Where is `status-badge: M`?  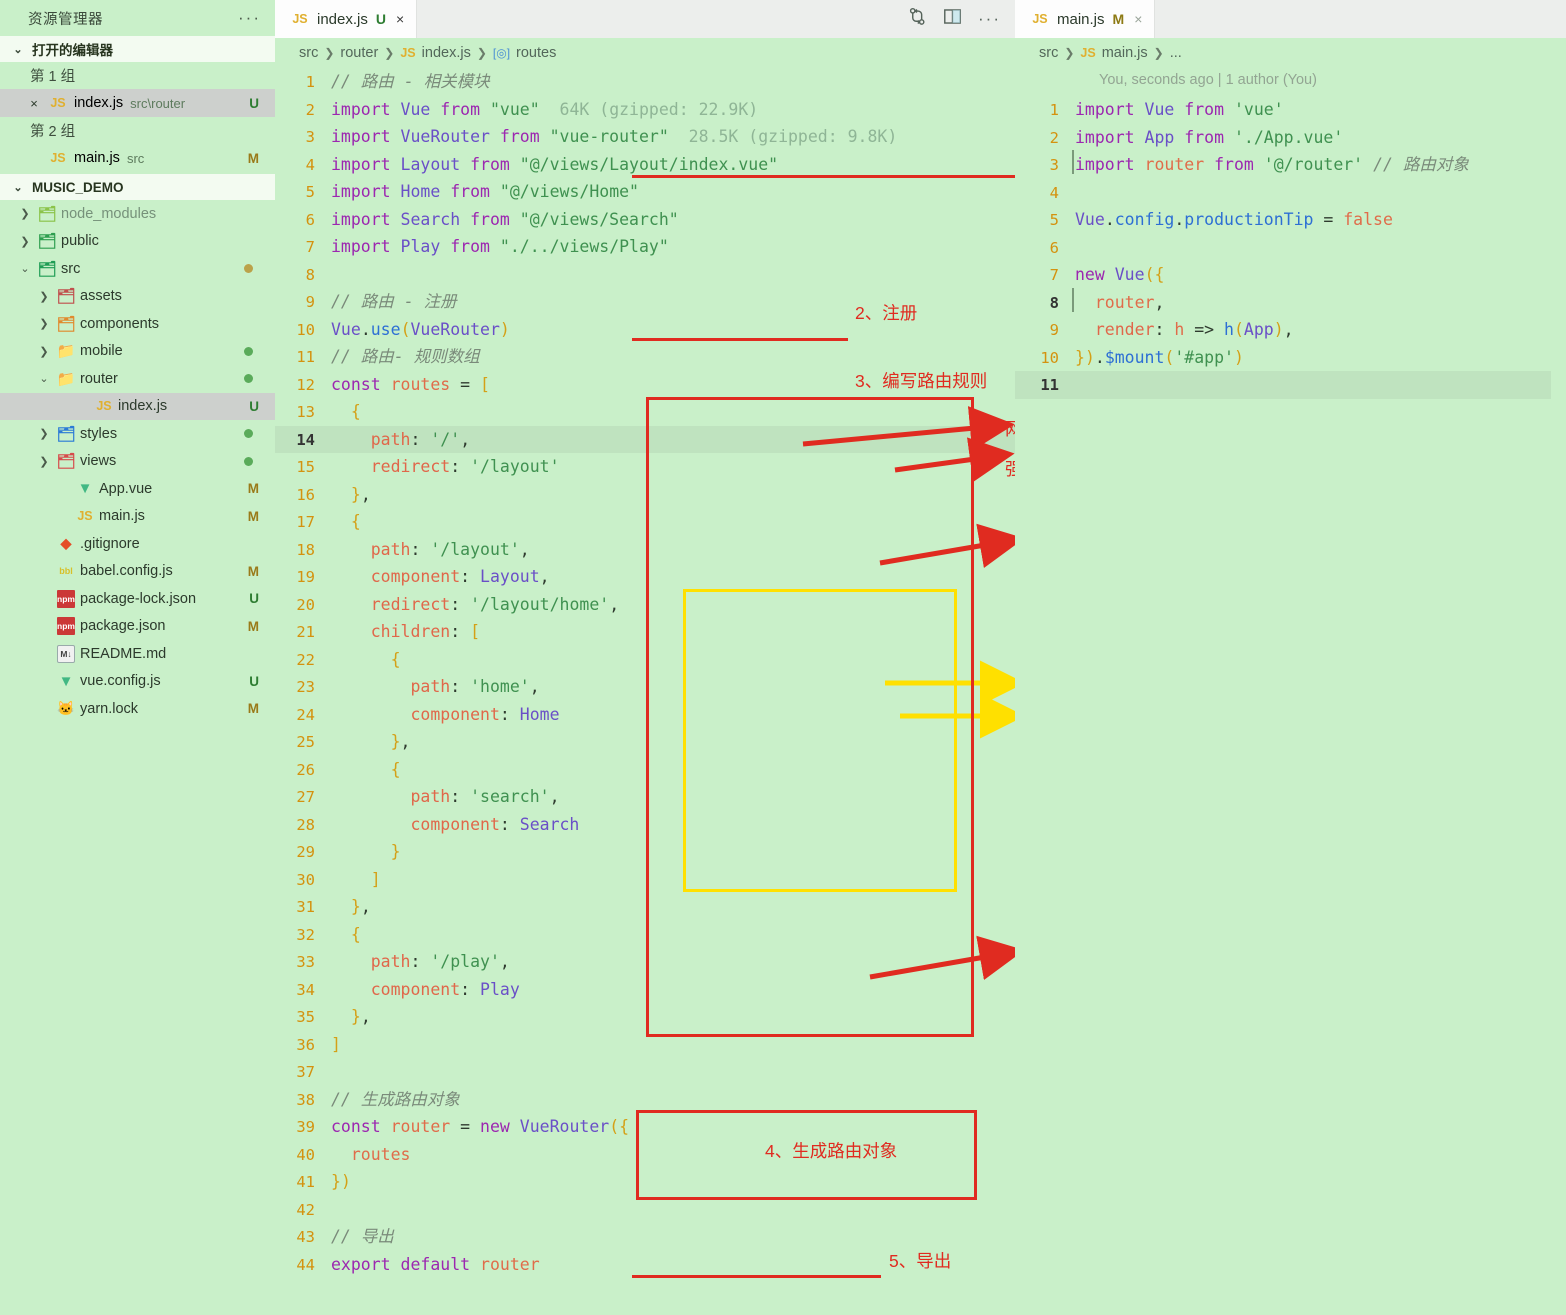 status-badge: M is located at coordinates (253, 571).